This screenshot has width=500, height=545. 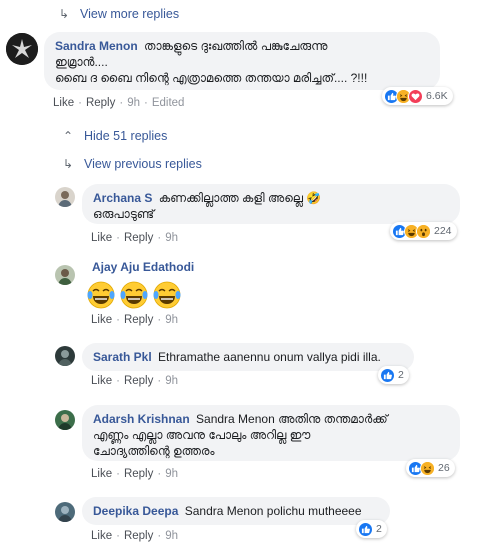 What do you see at coordinates (240, 198) in the screenshot?
I see `comment-text: കണക്കില്ലാത്ത കളി അല്ലെ 🤣` at bounding box center [240, 198].